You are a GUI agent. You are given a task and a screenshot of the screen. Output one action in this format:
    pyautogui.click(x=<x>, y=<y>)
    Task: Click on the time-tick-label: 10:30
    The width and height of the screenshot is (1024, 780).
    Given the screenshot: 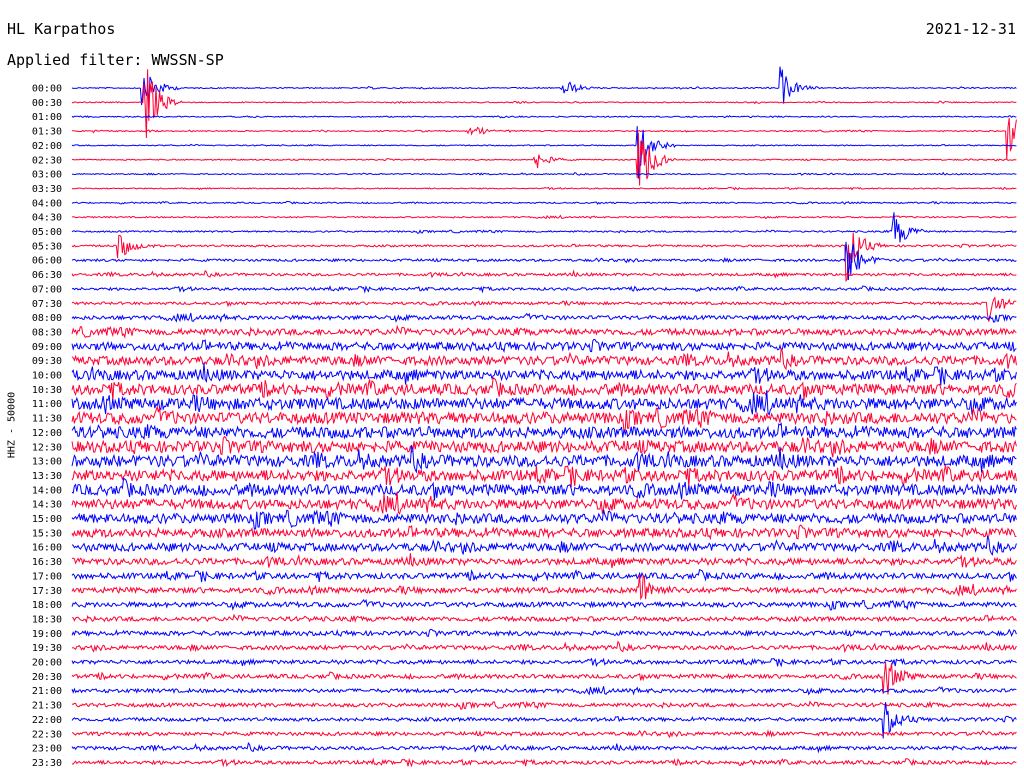 What is the action you would take?
    pyautogui.click(x=47, y=390)
    